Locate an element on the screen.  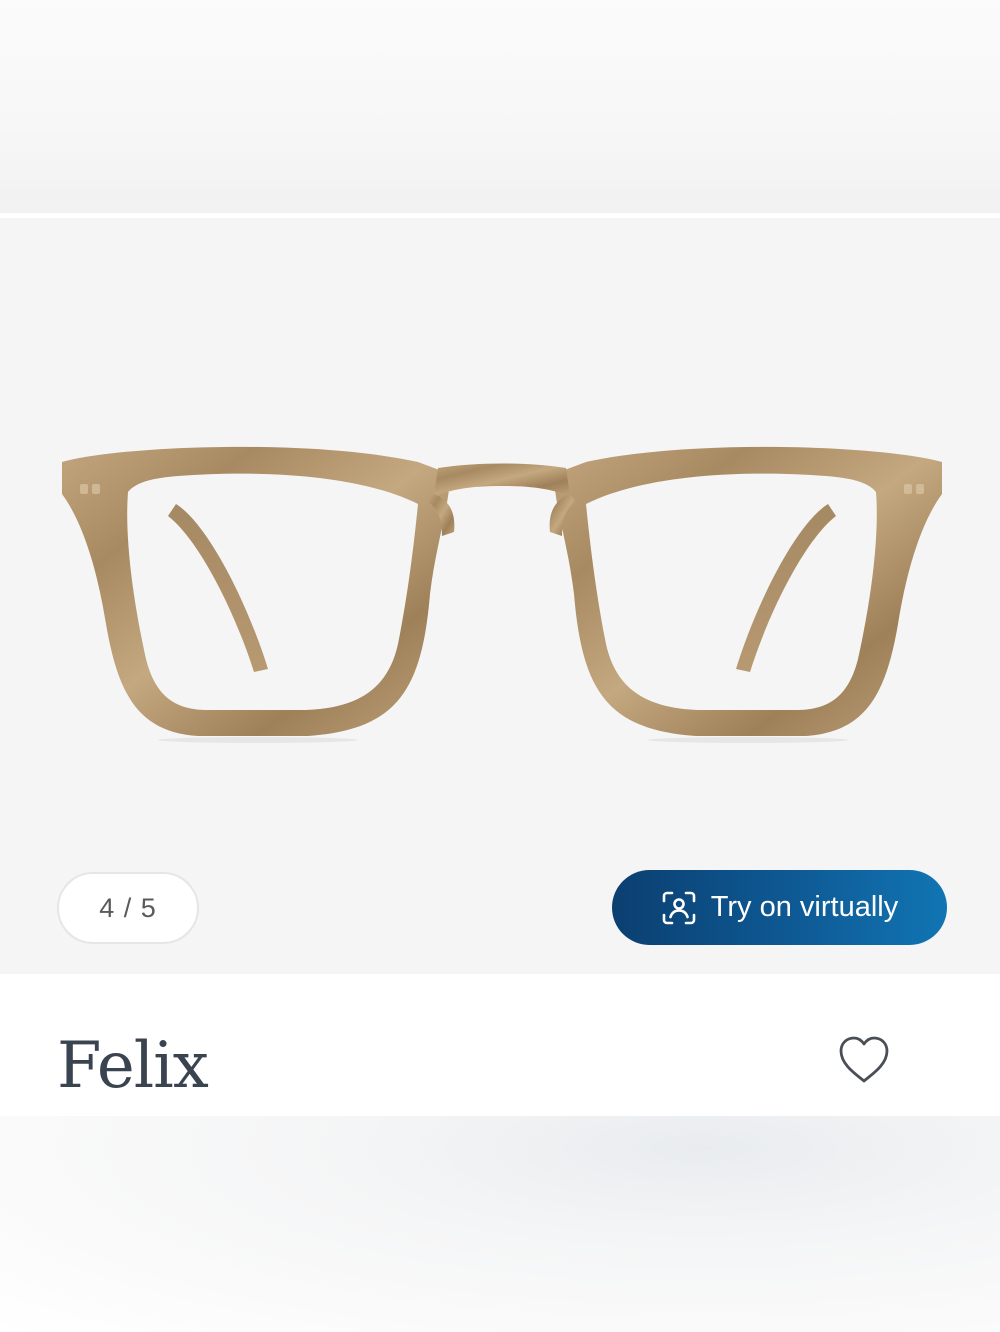
try-on-virtually-button: Try on virtually is located at coordinates (779, 907).